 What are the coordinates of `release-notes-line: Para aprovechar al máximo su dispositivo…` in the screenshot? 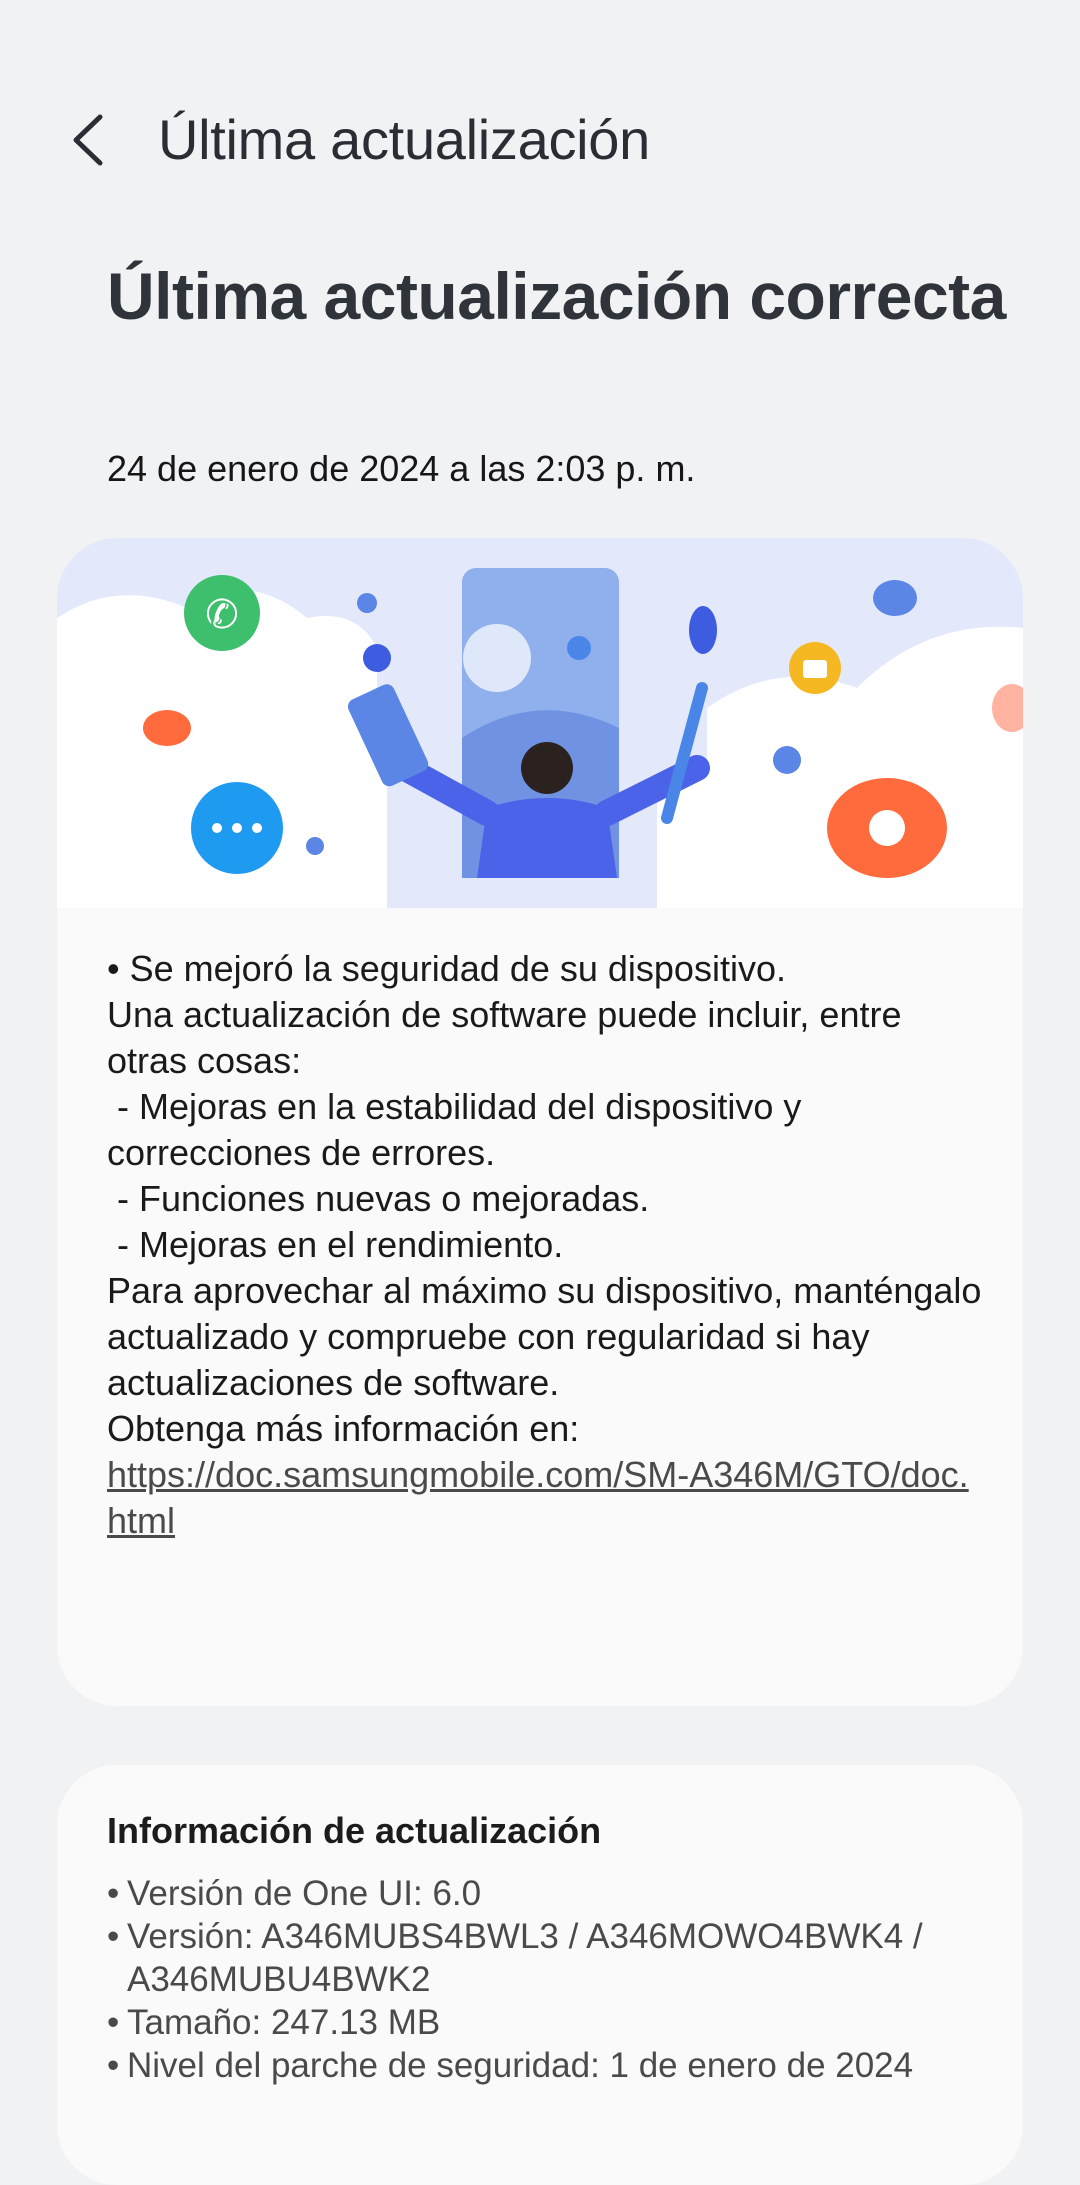 It's located at (549, 1336).